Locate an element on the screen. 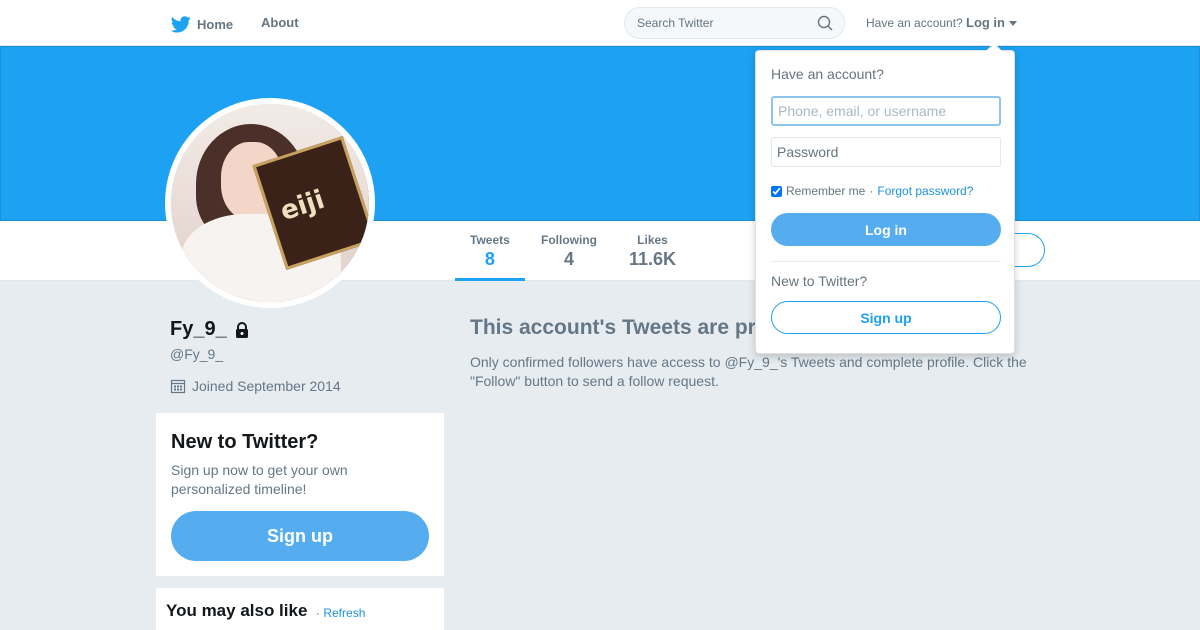  login-dropdown-toggle: Log in is located at coordinates (991, 22).